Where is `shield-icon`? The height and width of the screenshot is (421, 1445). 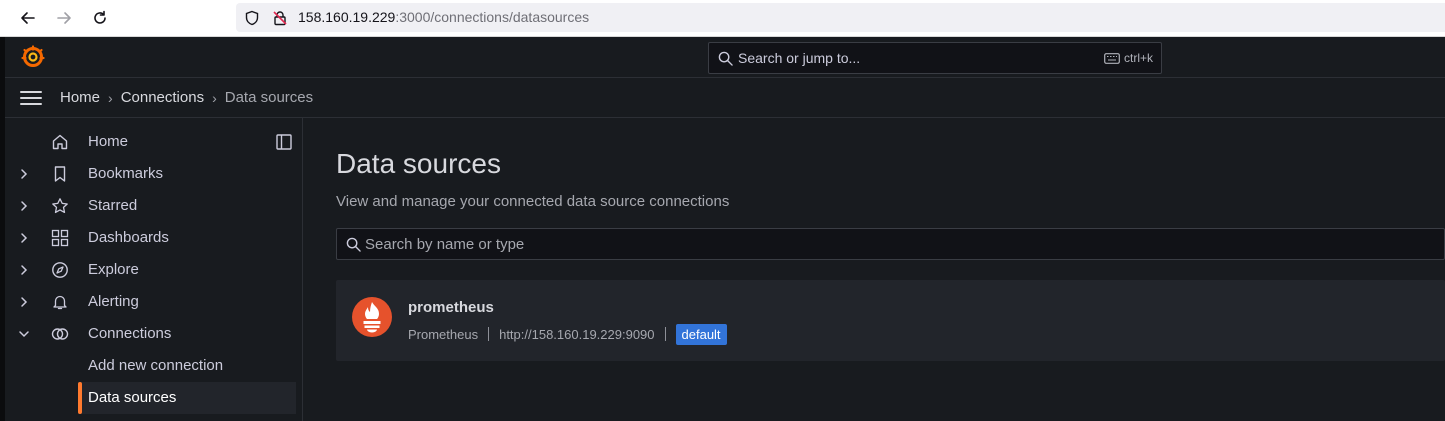 shield-icon is located at coordinates (252, 18).